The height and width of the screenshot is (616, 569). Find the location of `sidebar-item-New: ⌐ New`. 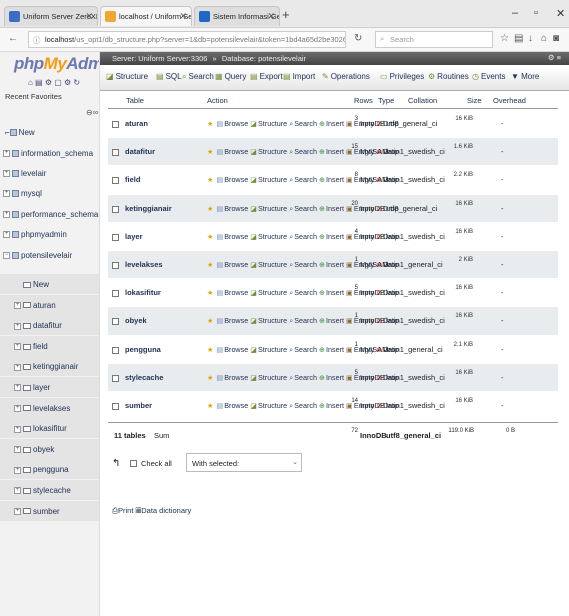

sidebar-item-New: ⌐ New is located at coordinates (49, 132).